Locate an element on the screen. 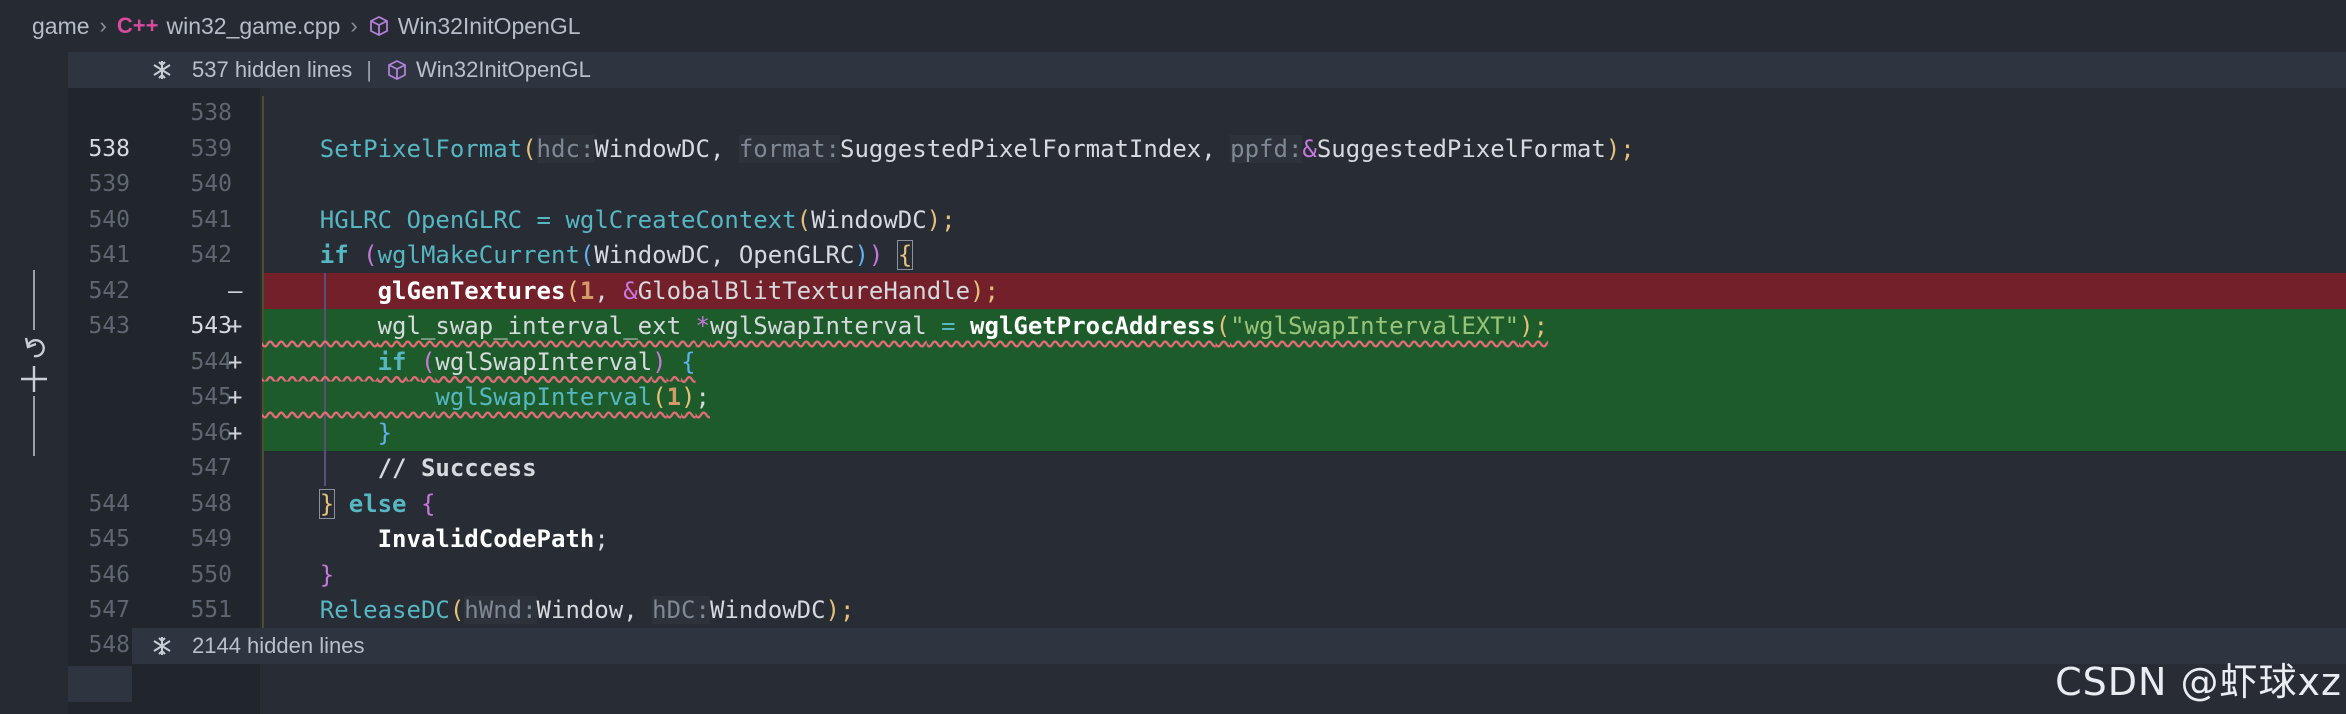  code-line: 544 548 } else { is located at coordinates (1173, 505).